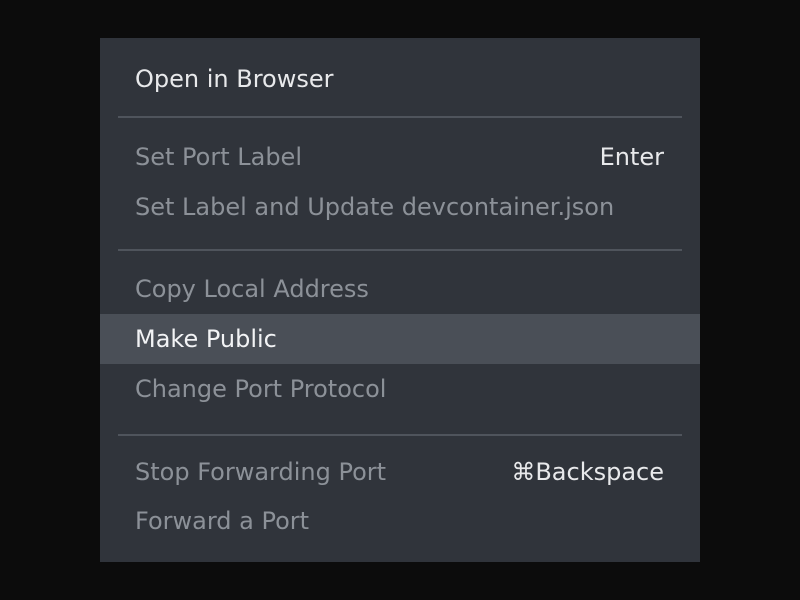 This screenshot has height=600, width=800. Describe the element at coordinates (400, 289) in the screenshot. I see `menu-item-copy-local-address: Copy Local Address` at that location.